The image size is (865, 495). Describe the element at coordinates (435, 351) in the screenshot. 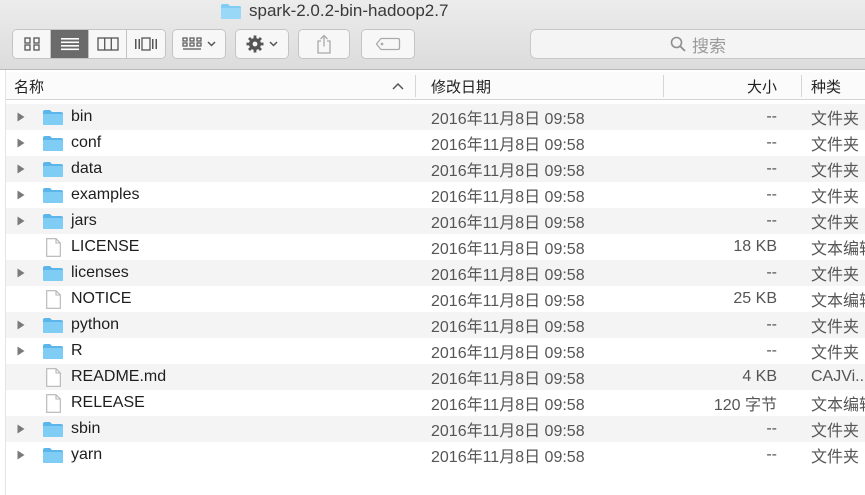

I see `file-row-r: R 2016年11月8日 09:58 -- 文件夹` at that location.